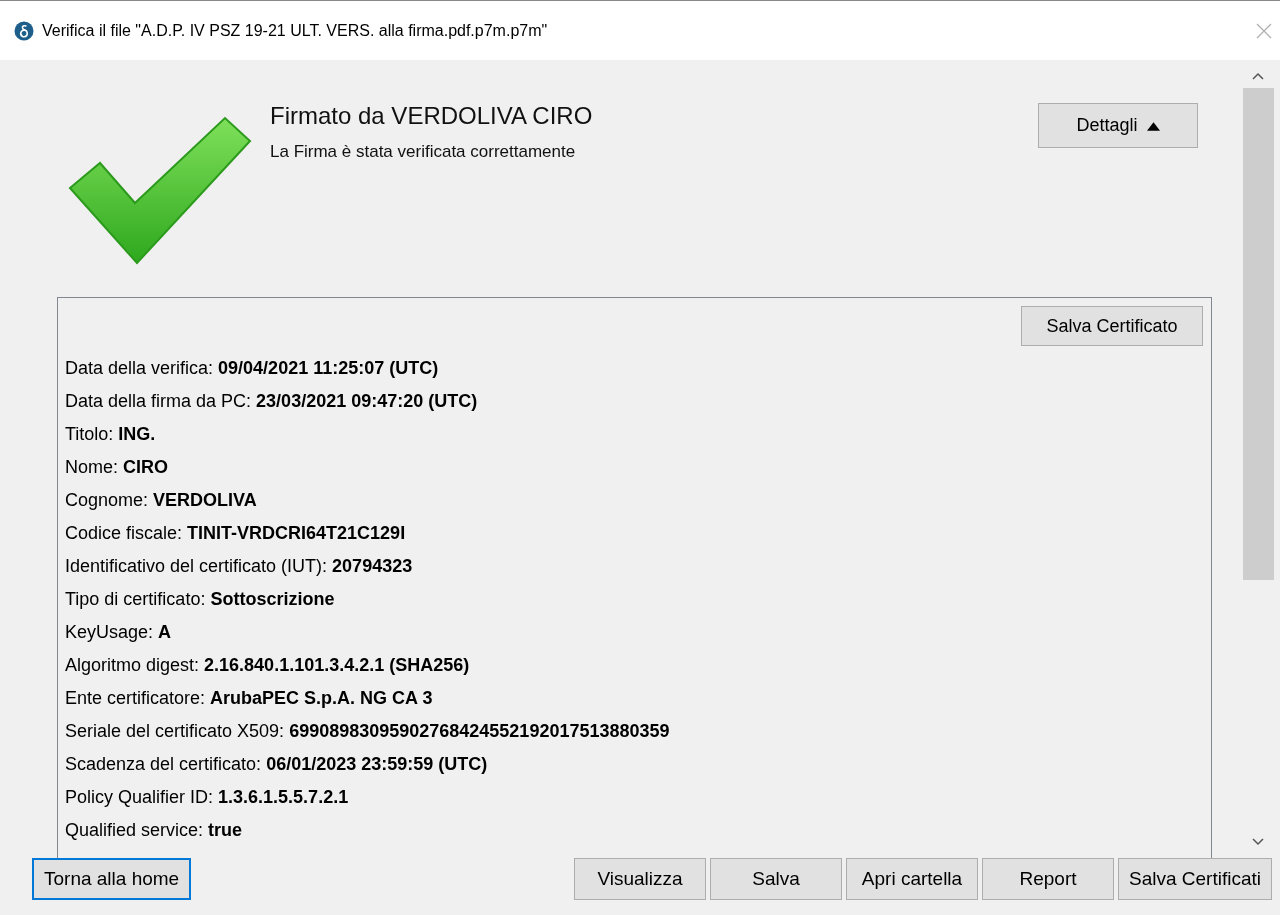 The width and height of the screenshot is (1280, 915). What do you see at coordinates (1153, 126) in the screenshot?
I see `triangle-icon` at bounding box center [1153, 126].